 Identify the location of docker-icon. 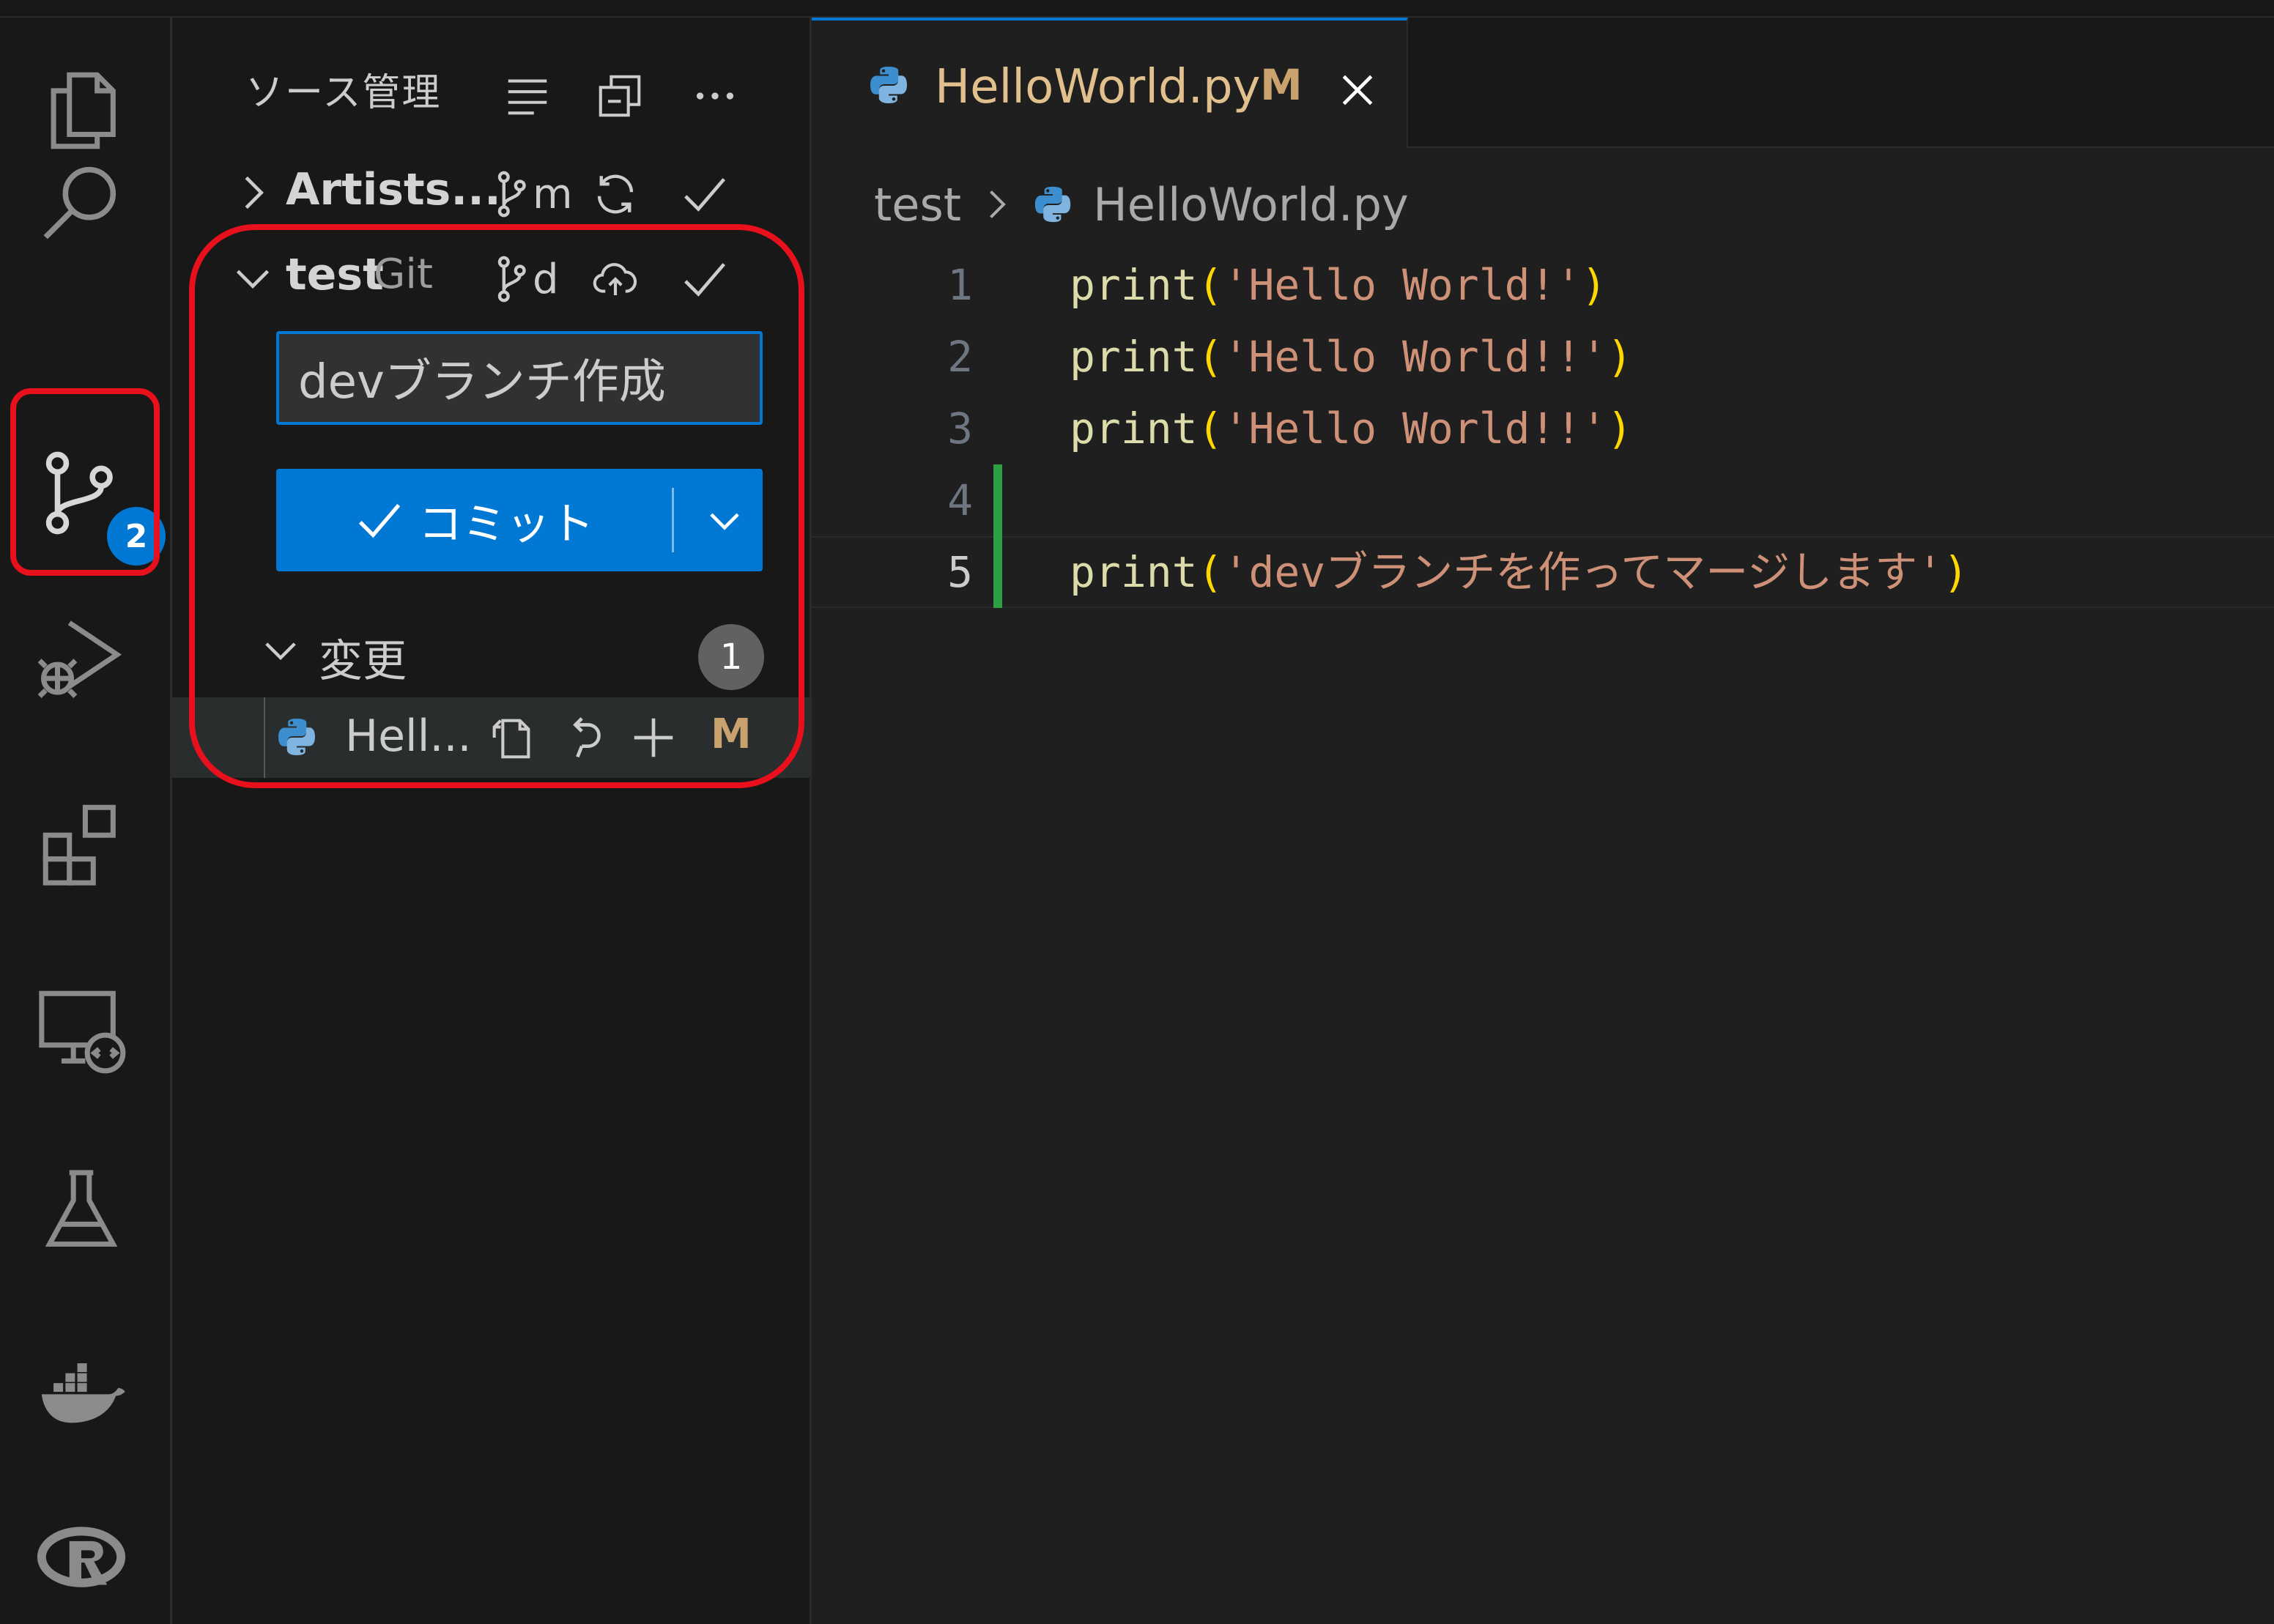
(81, 1391).